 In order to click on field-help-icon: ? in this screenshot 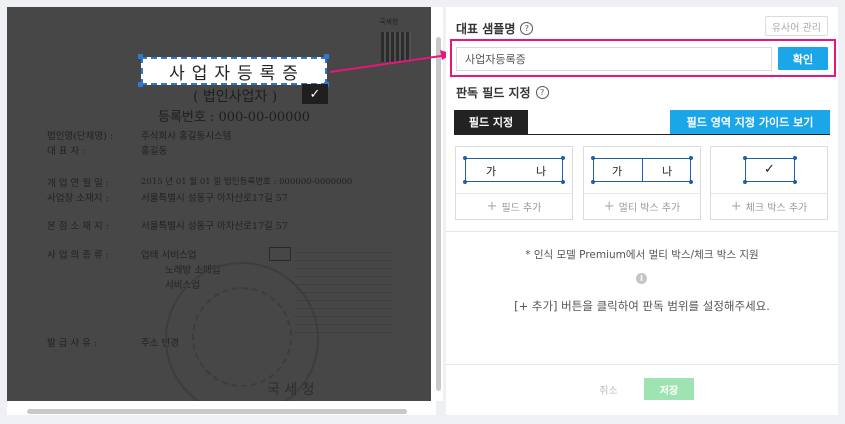, I will do `click(542, 92)`.